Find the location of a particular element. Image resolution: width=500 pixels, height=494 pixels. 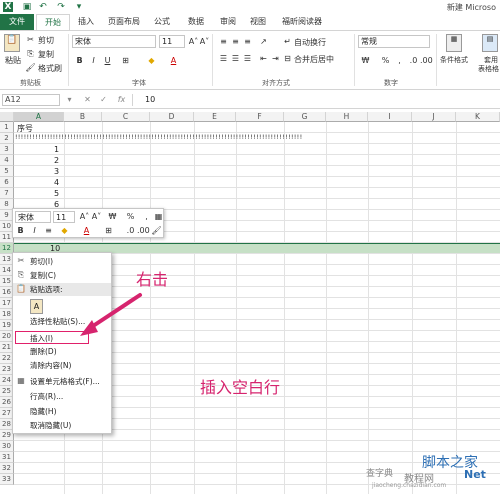

annotation-right-click: 右击 is located at coordinates (152, 279).